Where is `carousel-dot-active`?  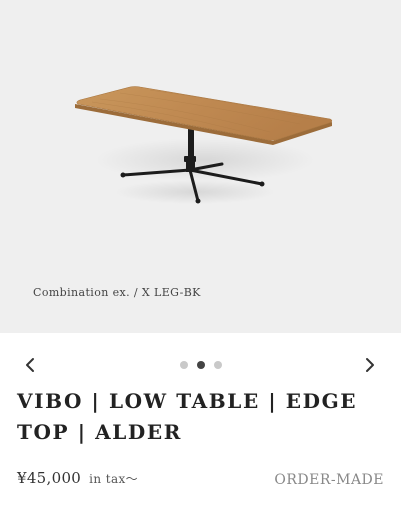
carousel-dot-active is located at coordinates (201, 365).